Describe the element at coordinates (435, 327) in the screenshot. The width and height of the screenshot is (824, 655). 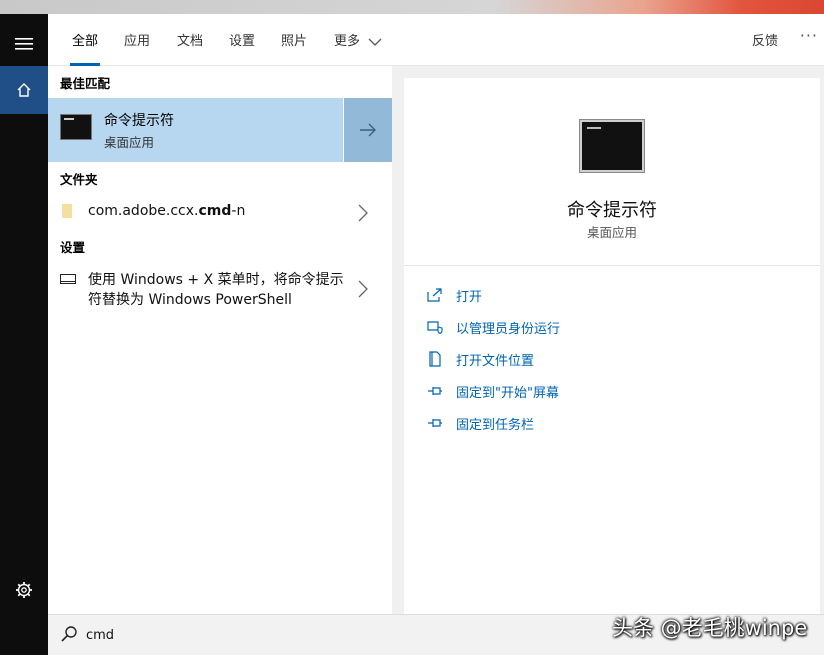
I see `shield-icon` at that location.